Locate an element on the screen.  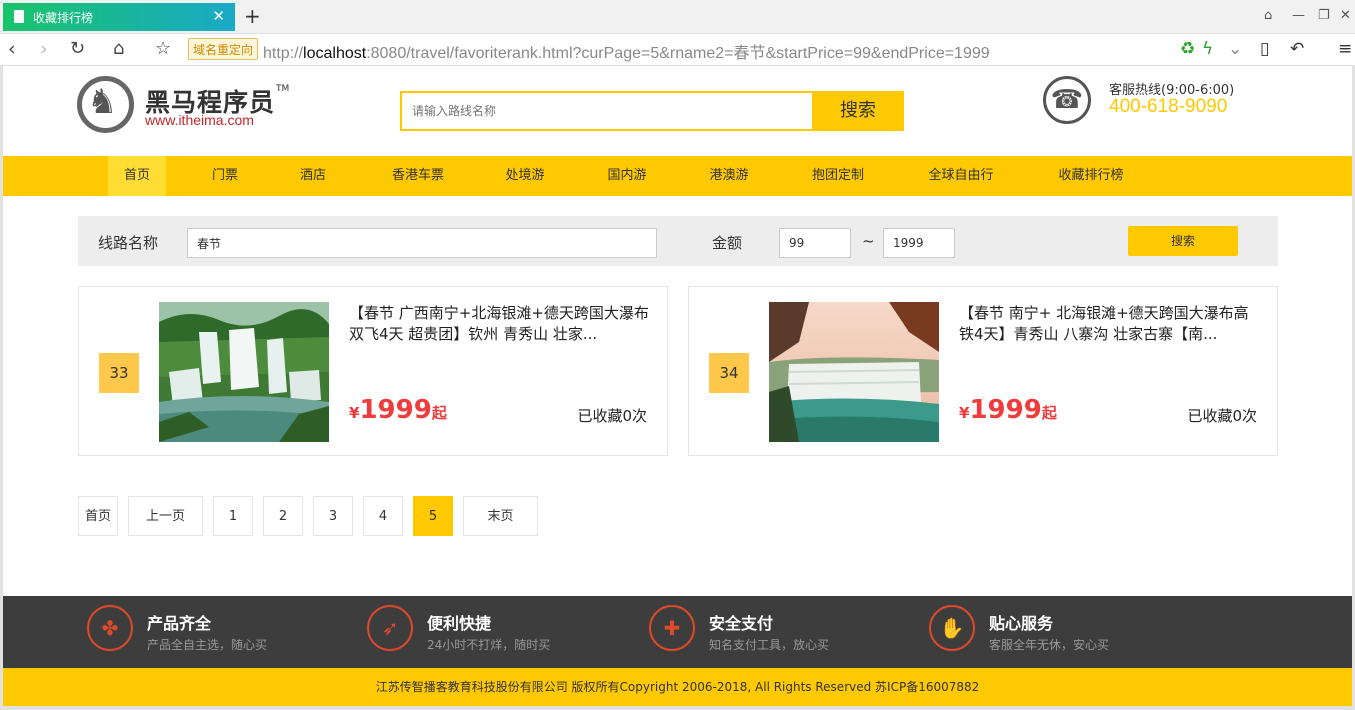
nav-item-home: 首页 is located at coordinates (137, 176).